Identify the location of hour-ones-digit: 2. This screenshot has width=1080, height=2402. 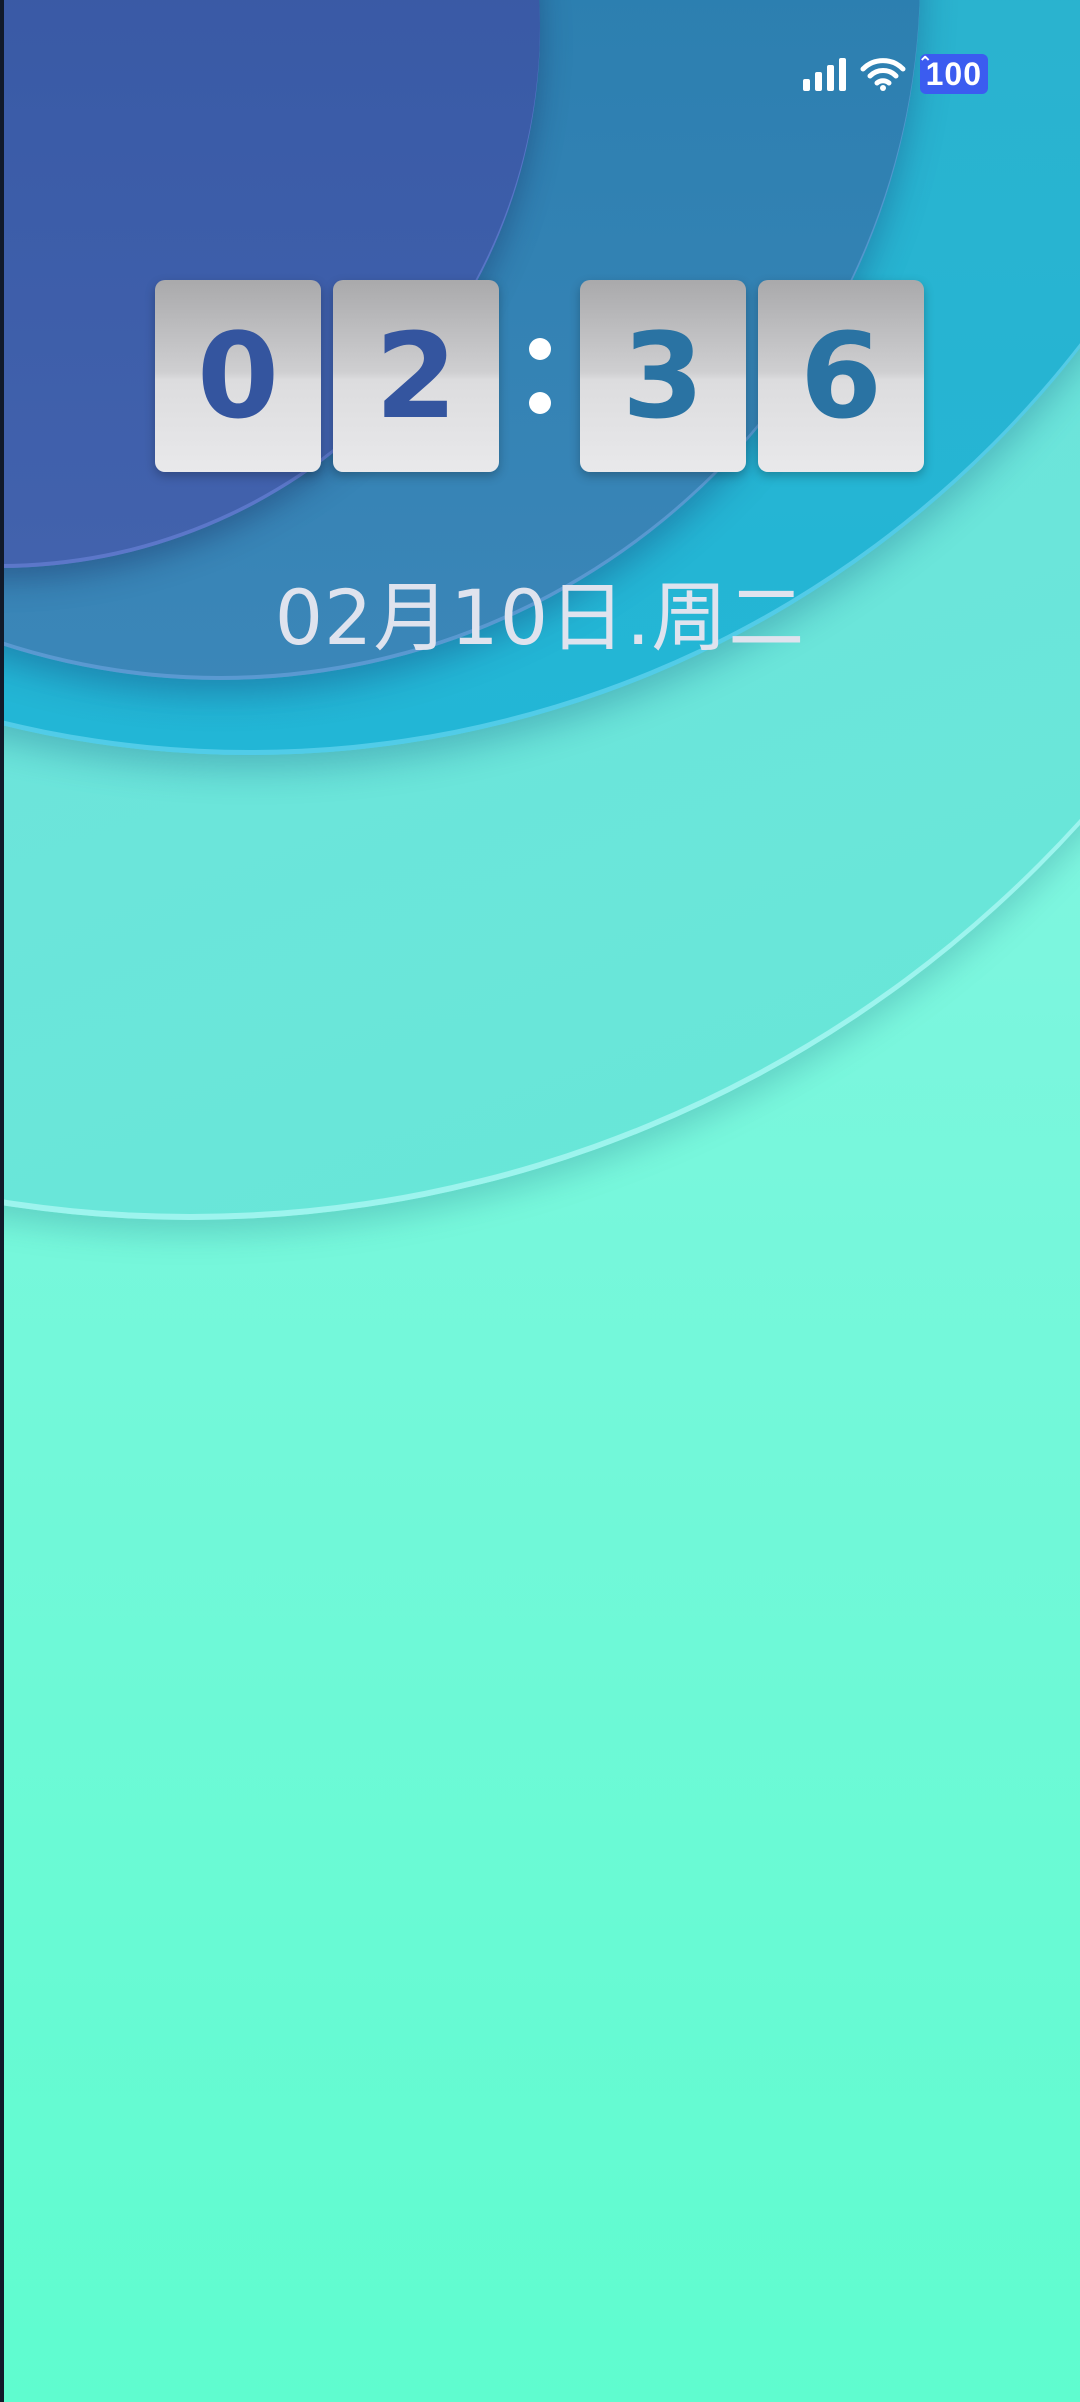
(416, 376).